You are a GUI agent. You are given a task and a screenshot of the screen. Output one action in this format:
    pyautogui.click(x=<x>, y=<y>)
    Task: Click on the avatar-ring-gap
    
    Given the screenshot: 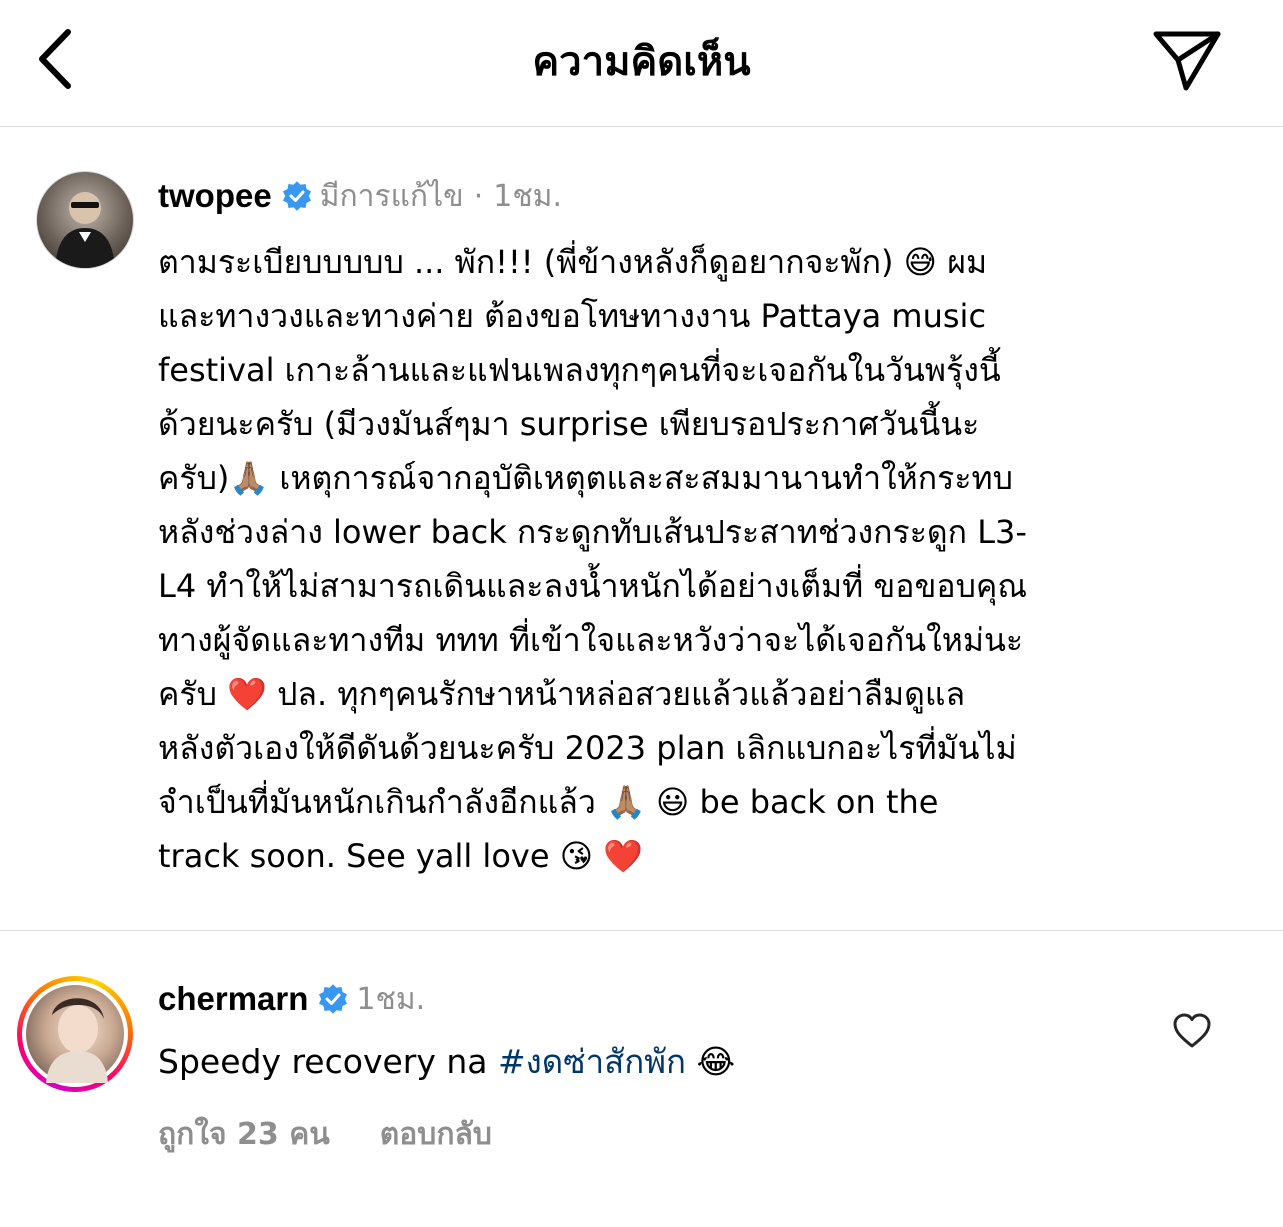 What is the action you would take?
    pyautogui.click(x=75, y=1034)
    